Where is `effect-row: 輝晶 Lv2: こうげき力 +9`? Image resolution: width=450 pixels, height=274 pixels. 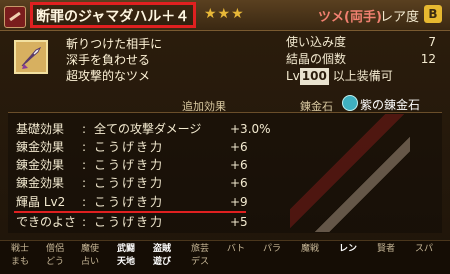
effect-row: 輝晶 Lv2: こうげき力 +9 is located at coordinates (132, 201).